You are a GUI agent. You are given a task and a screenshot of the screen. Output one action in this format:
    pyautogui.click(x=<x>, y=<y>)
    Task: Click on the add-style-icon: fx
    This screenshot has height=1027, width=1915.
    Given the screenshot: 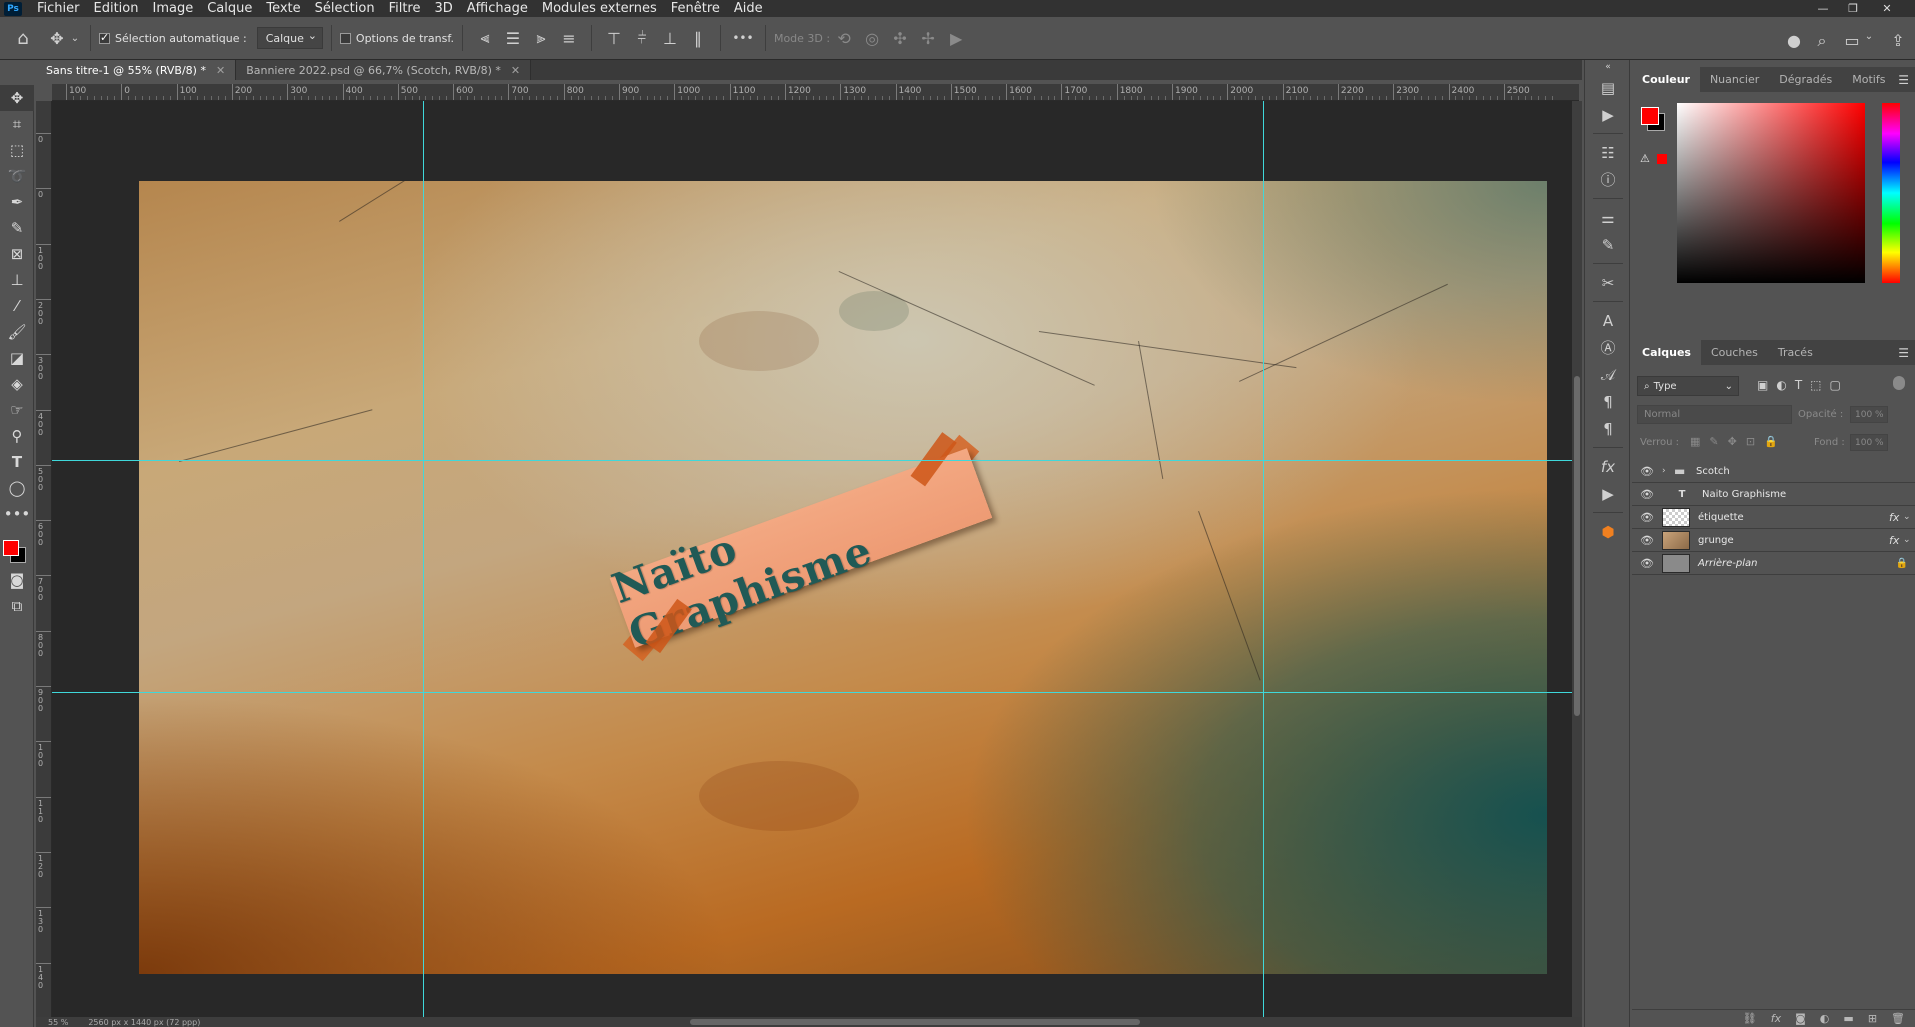 What is the action you would take?
    pyautogui.click(x=1776, y=1018)
    